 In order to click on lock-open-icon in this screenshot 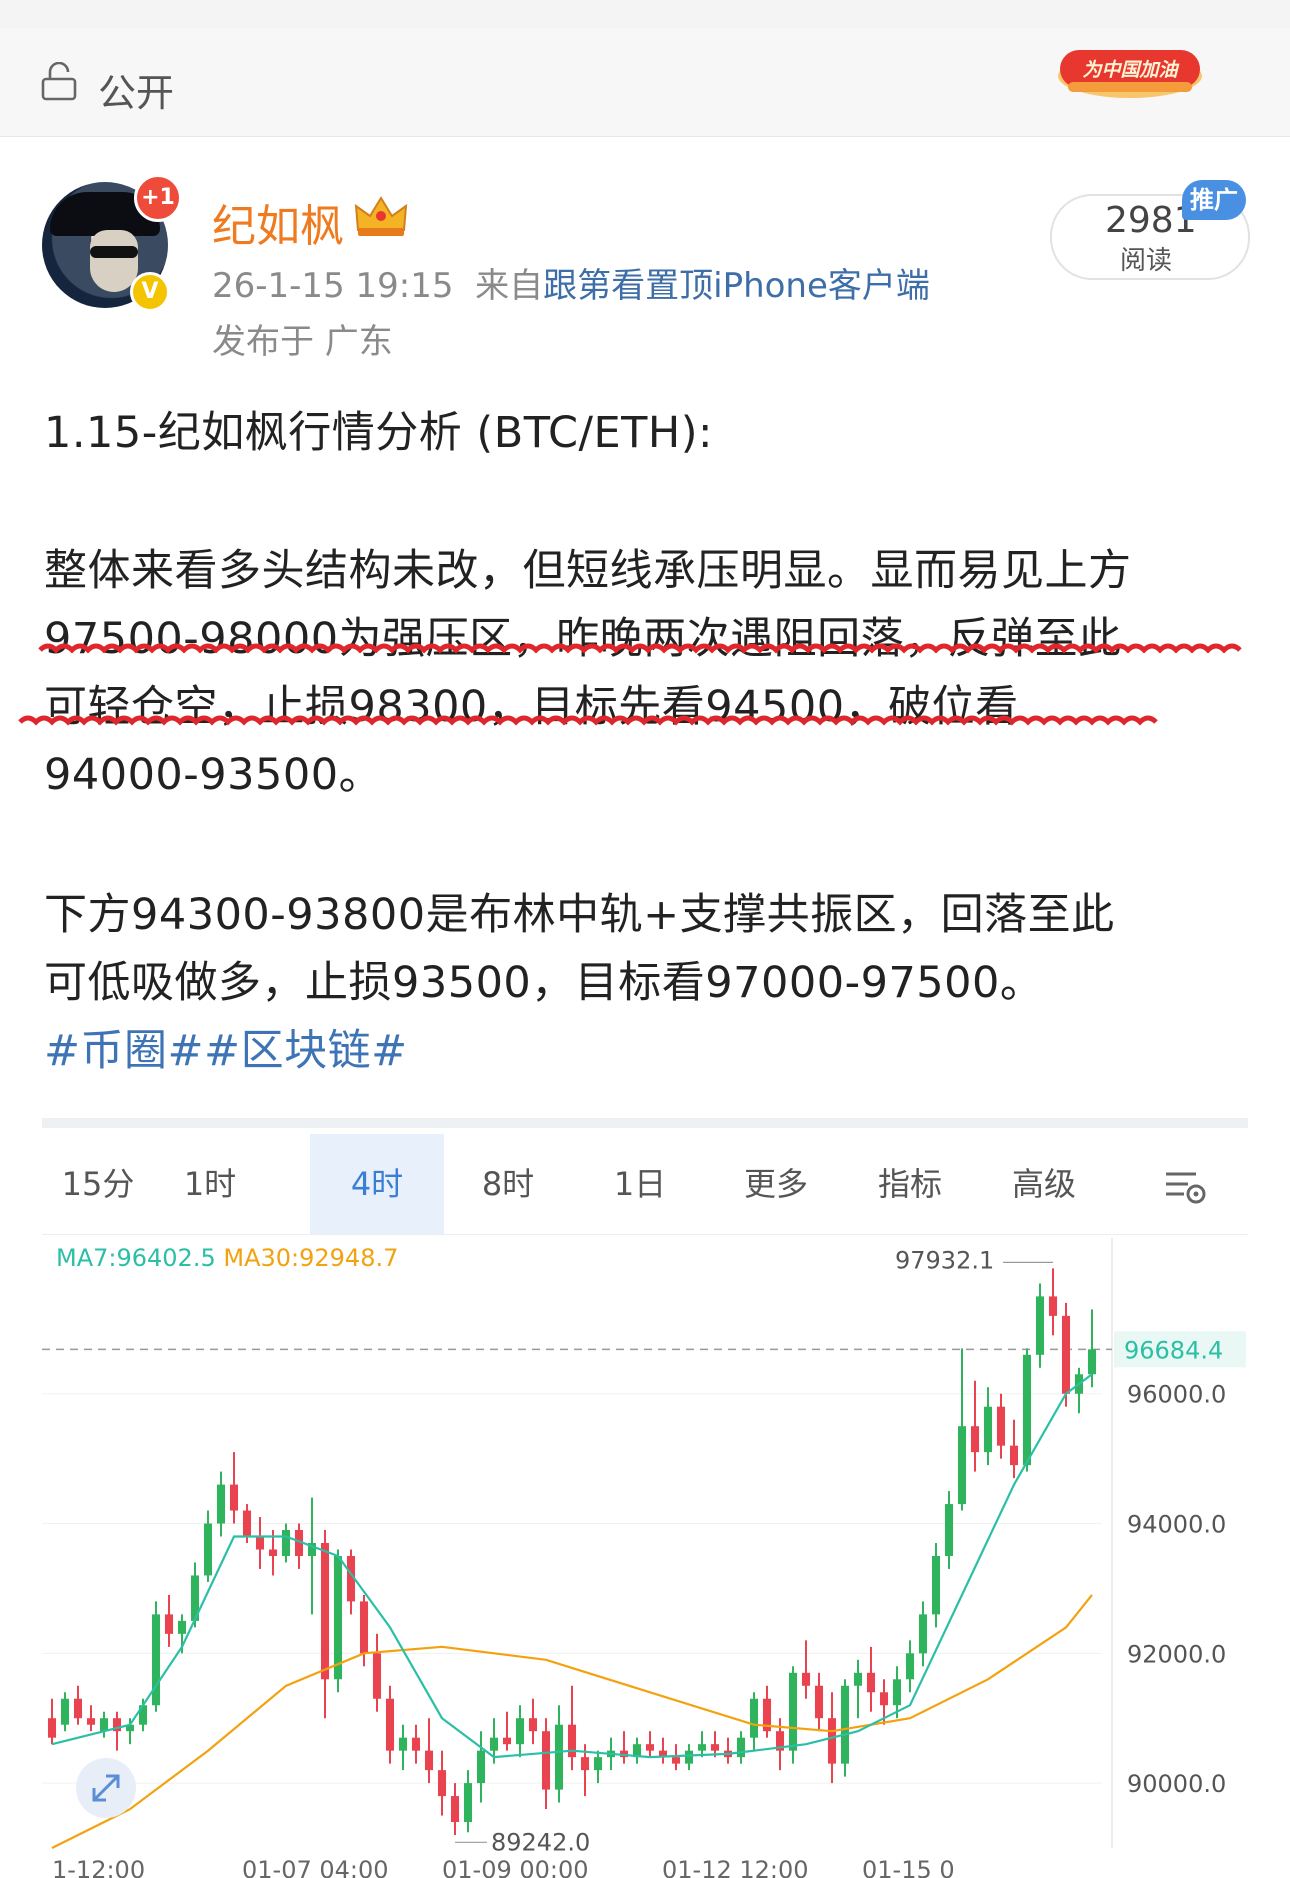, I will do `click(59, 82)`.